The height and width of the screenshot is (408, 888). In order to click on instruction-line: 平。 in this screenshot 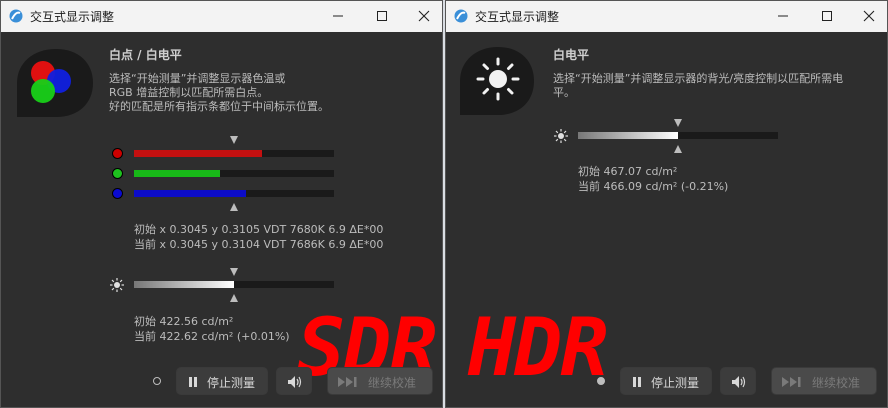, I will do `click(564, 92)`.